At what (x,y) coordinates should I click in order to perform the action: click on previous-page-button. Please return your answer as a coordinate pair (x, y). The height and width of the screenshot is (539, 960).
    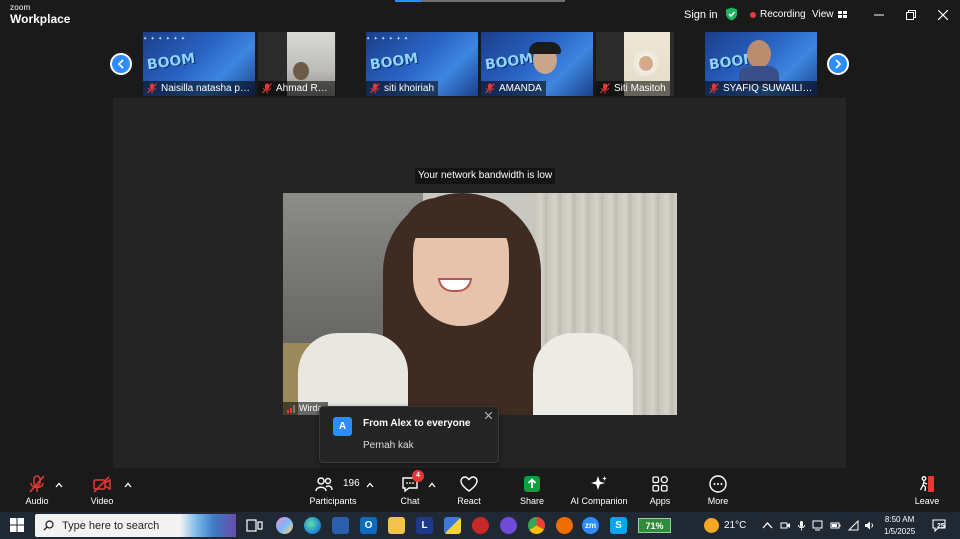
    Looking at the image, I should click on (121, 64).